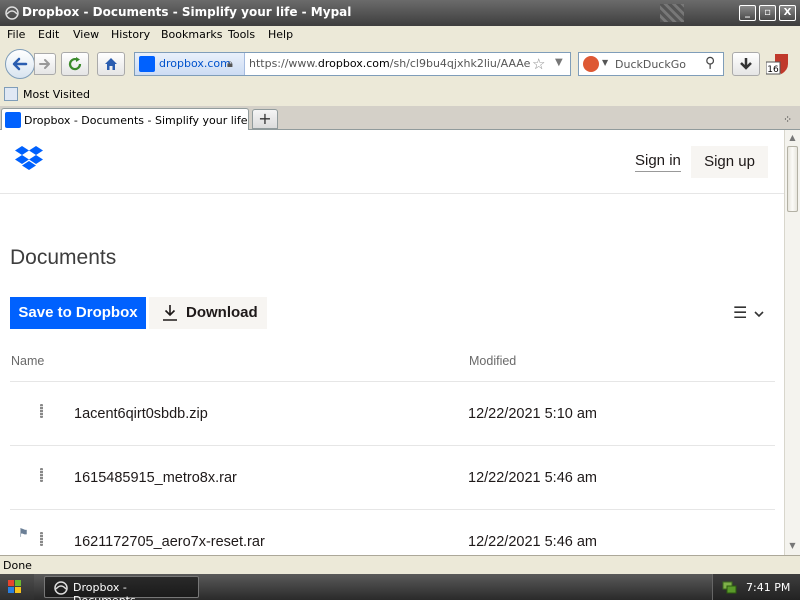 This screenshot has width=800, height=600. Describe the element at coordinates (155, 478) in the screenshot. I see `file-name: 1615485915_metro8x.rar` at that location.